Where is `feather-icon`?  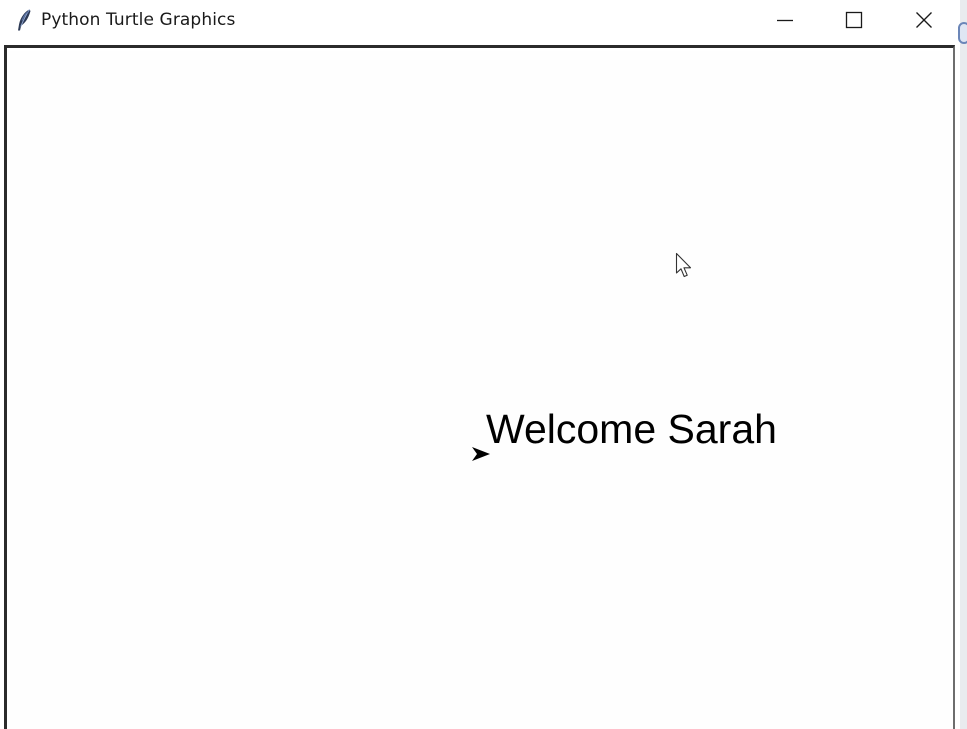
feather-icon is located at coordinates (24, 20).